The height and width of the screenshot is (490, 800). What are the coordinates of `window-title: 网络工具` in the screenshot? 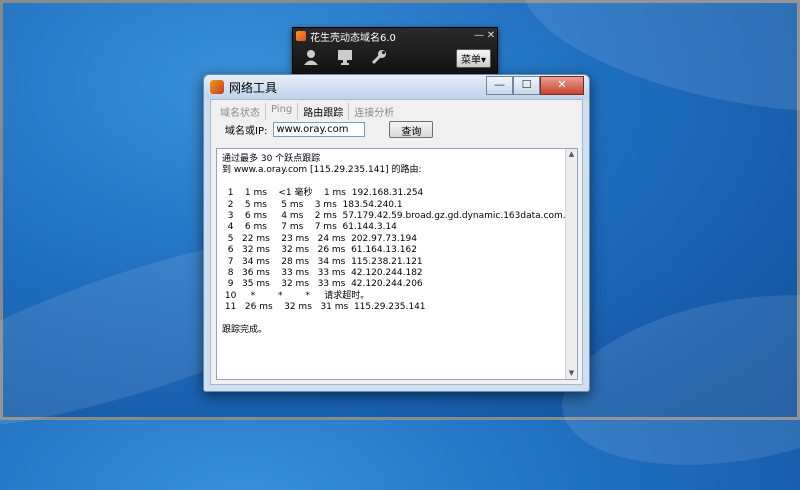 It's located at (253, 87).